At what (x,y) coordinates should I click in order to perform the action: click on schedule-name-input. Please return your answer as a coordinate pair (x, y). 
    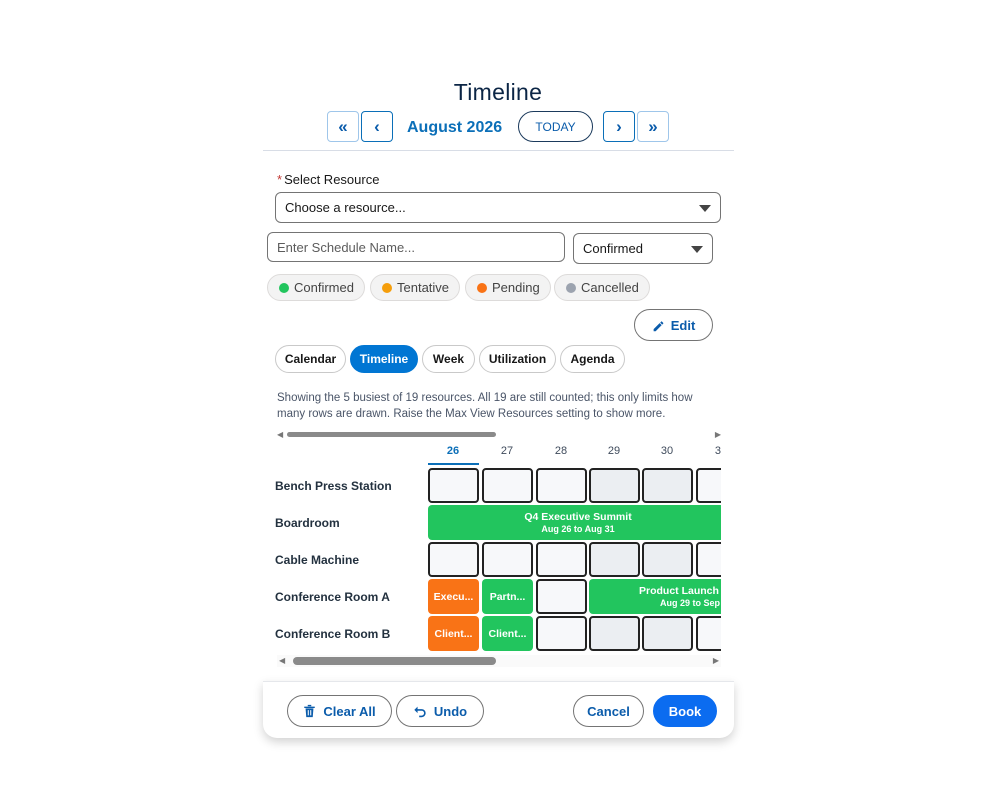
    Looking at the image, I should click on (416, 247).